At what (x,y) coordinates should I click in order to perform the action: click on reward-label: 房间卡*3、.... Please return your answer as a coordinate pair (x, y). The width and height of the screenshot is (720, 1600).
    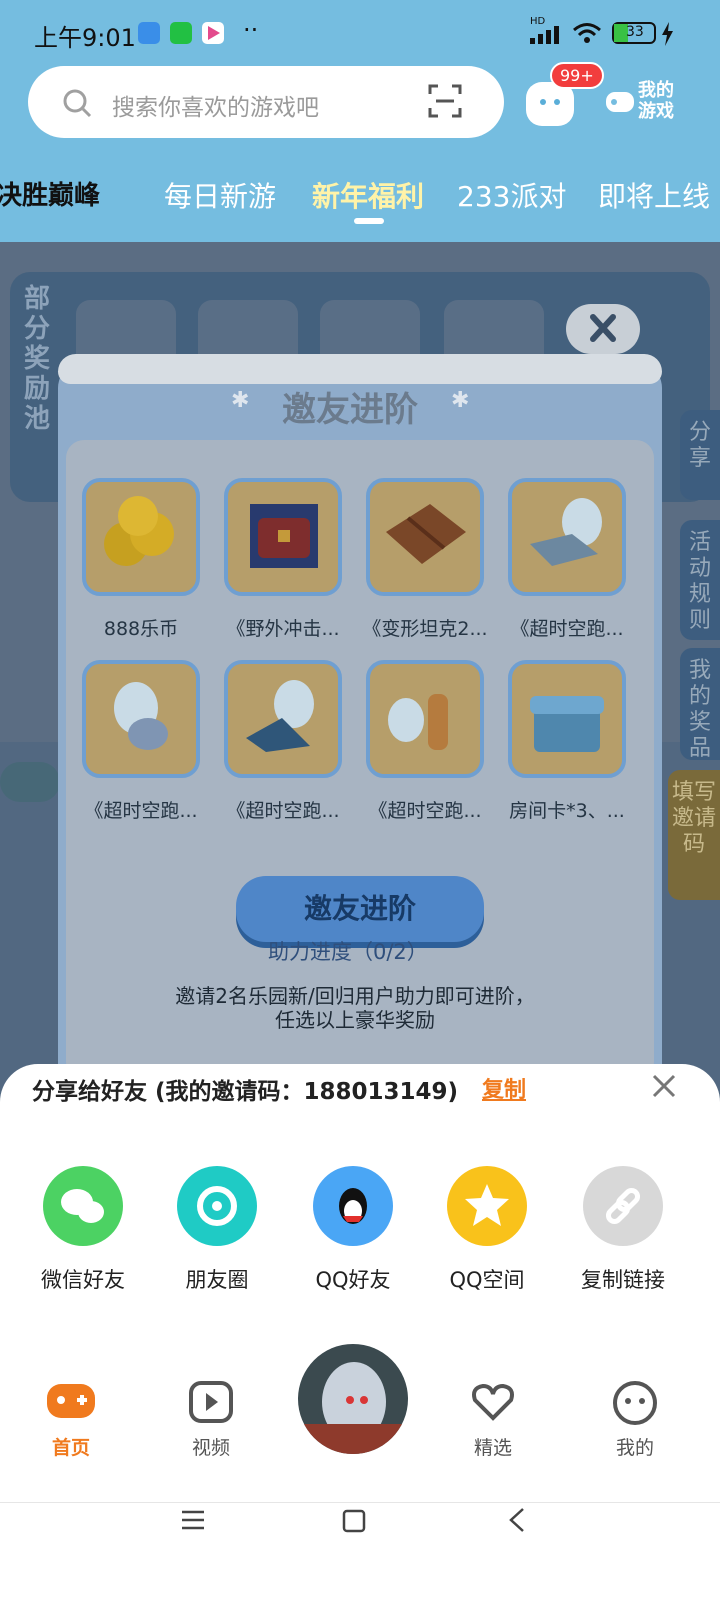
    Looking at the image, I should click on (567, 811).